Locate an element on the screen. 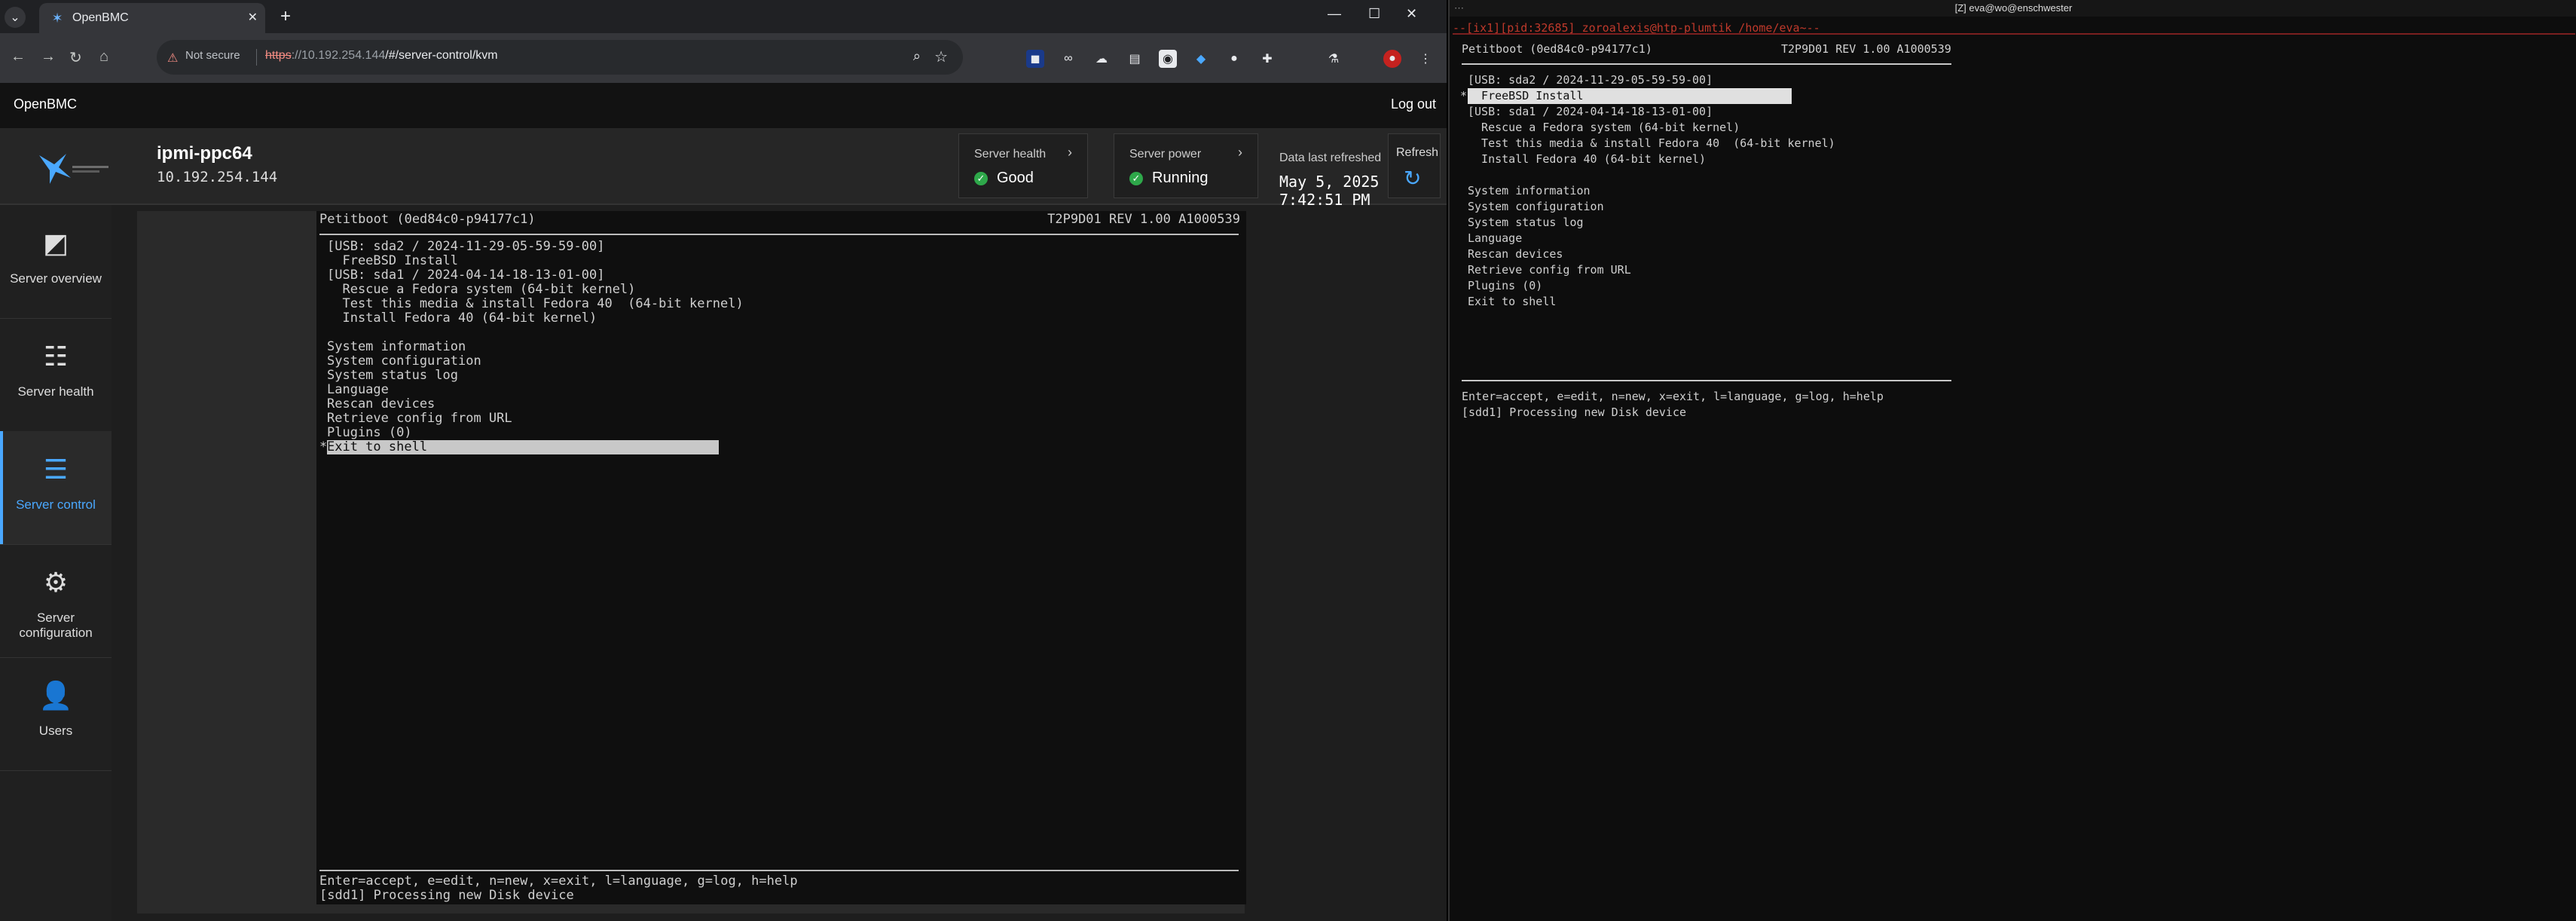 The image size is (2576, 921). nav-server-health: ☷ Server health is located at coordinates (56, 375).